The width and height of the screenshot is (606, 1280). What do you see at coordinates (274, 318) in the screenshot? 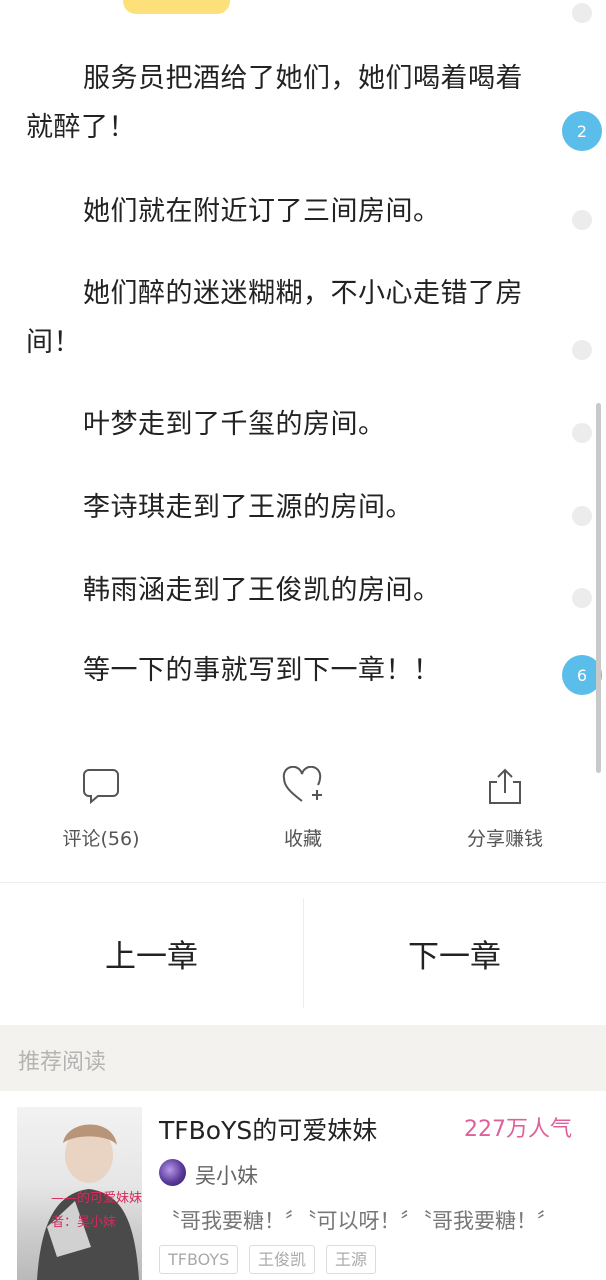
I see `paragraph: 她们醉的迷迷糊糊，不小心走错了房间！` at bounding box center [274, 318].